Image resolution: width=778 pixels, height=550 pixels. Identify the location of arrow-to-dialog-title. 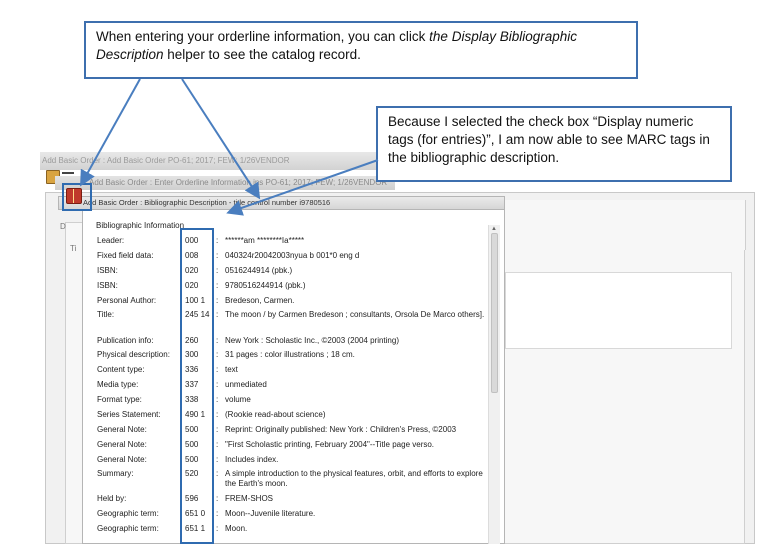
(221, 139).